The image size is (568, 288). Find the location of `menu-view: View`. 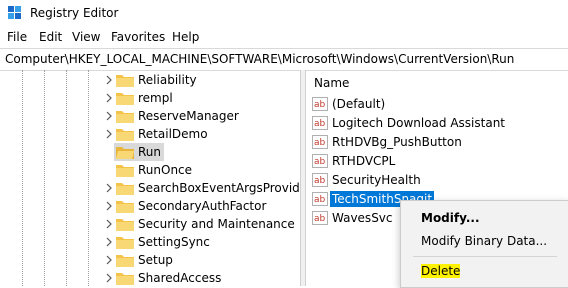

menu-view: View is located at coordinates (86, 37).